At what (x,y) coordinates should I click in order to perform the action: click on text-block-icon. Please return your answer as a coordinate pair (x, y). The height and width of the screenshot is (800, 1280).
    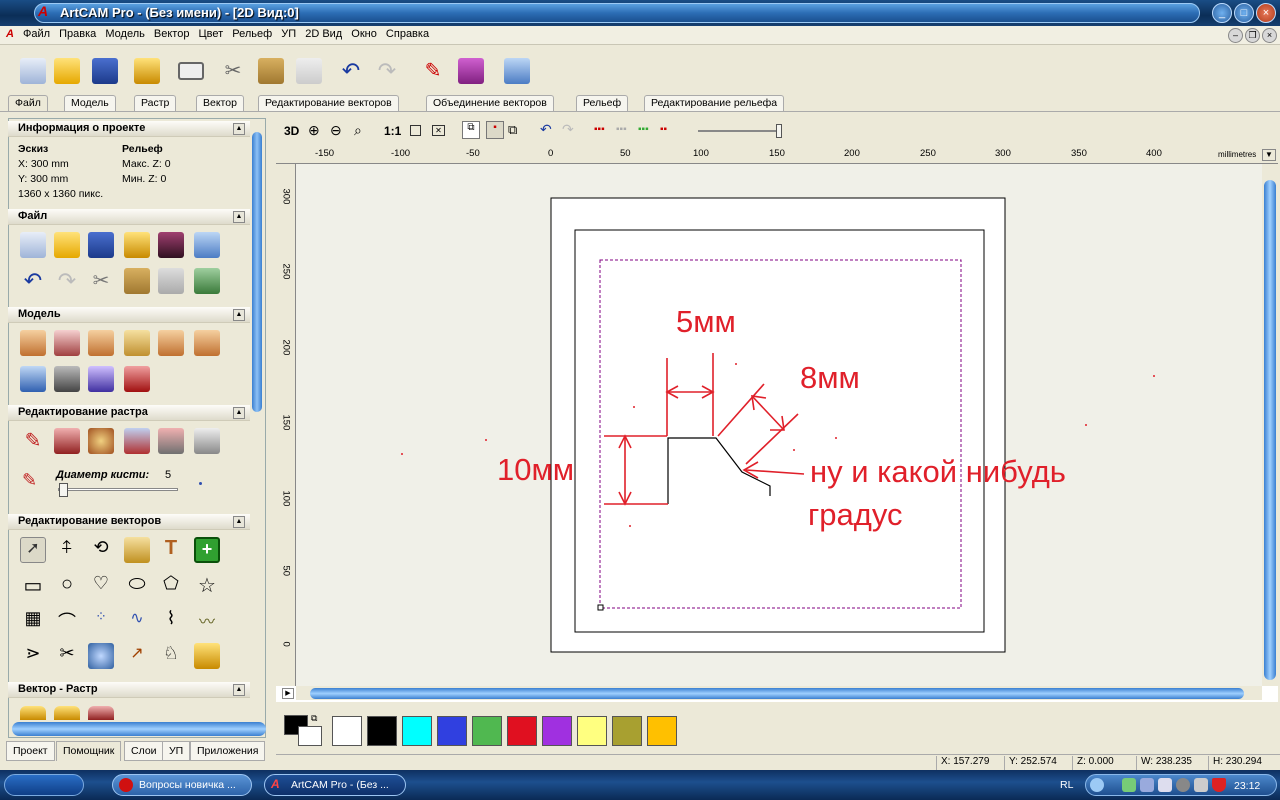
    Looking at the image, I should click on (207, 281).